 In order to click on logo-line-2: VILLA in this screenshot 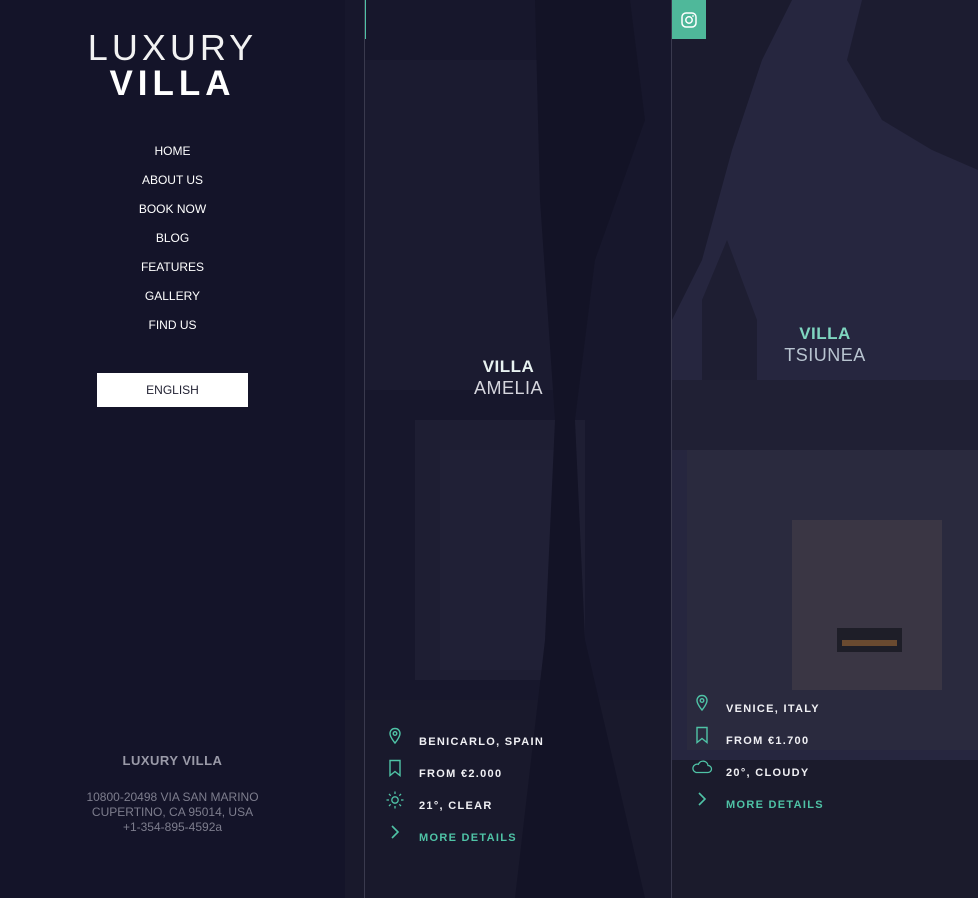, I will do `click(172, 83)`.